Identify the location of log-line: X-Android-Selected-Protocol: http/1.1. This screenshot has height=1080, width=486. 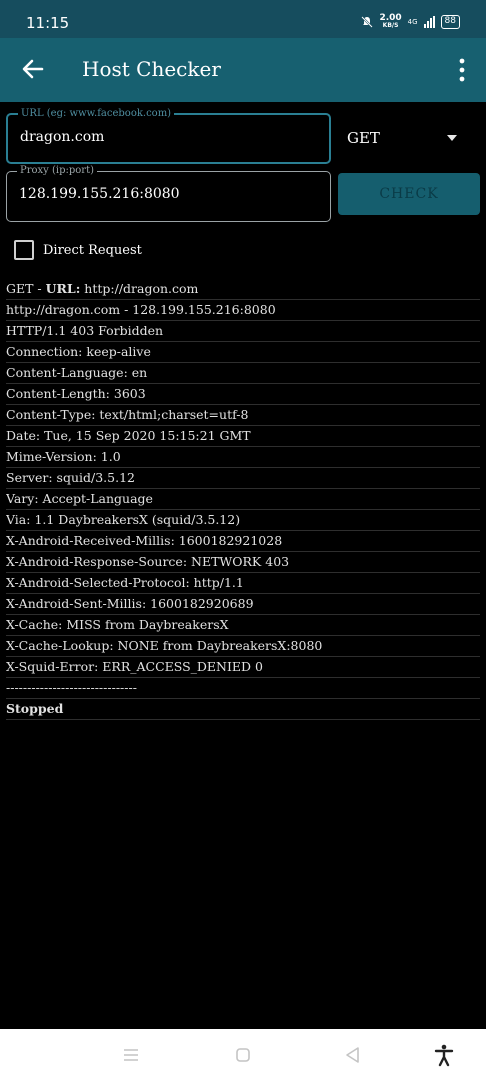
(243, 583).